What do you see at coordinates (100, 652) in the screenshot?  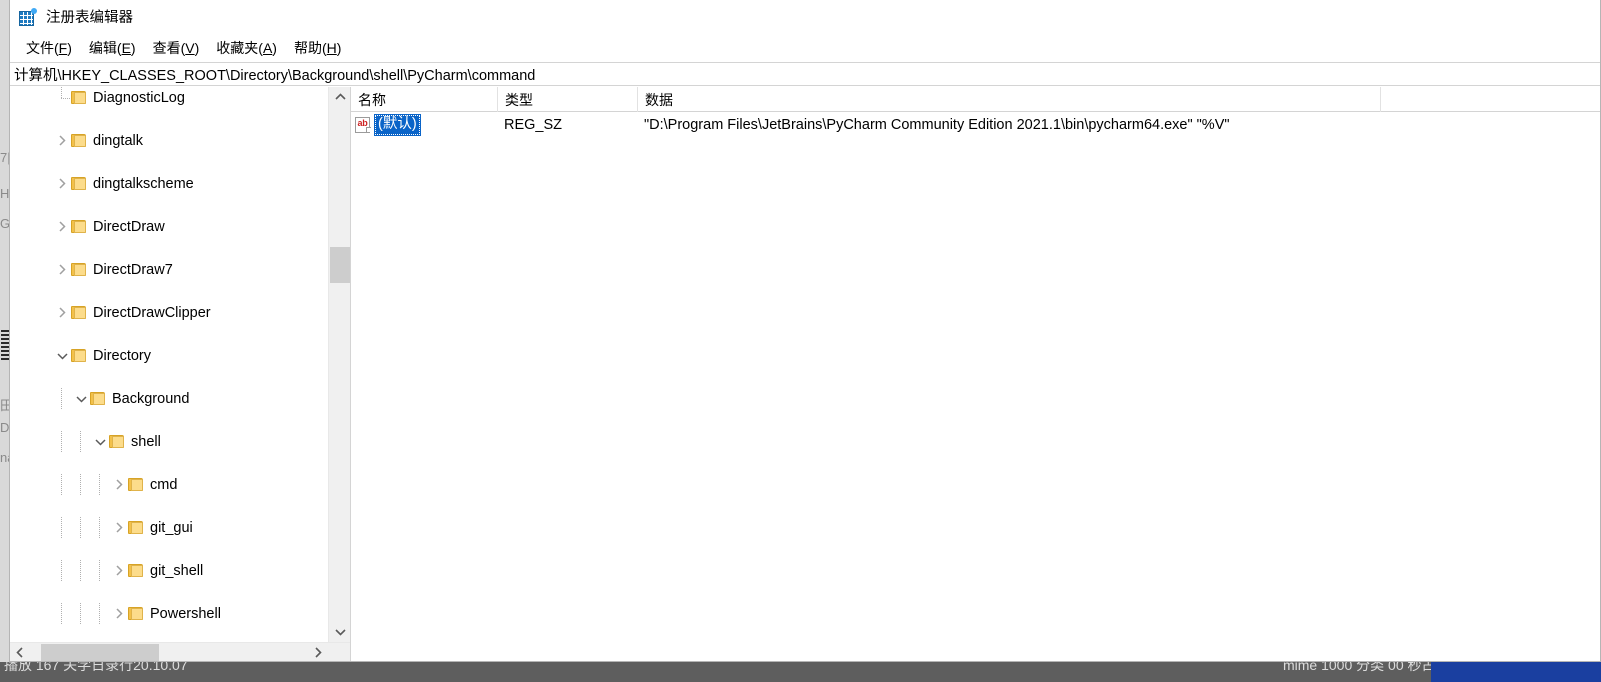 I see `tree-horizontal-scroll-thumb` at bounding box center [100, 652].